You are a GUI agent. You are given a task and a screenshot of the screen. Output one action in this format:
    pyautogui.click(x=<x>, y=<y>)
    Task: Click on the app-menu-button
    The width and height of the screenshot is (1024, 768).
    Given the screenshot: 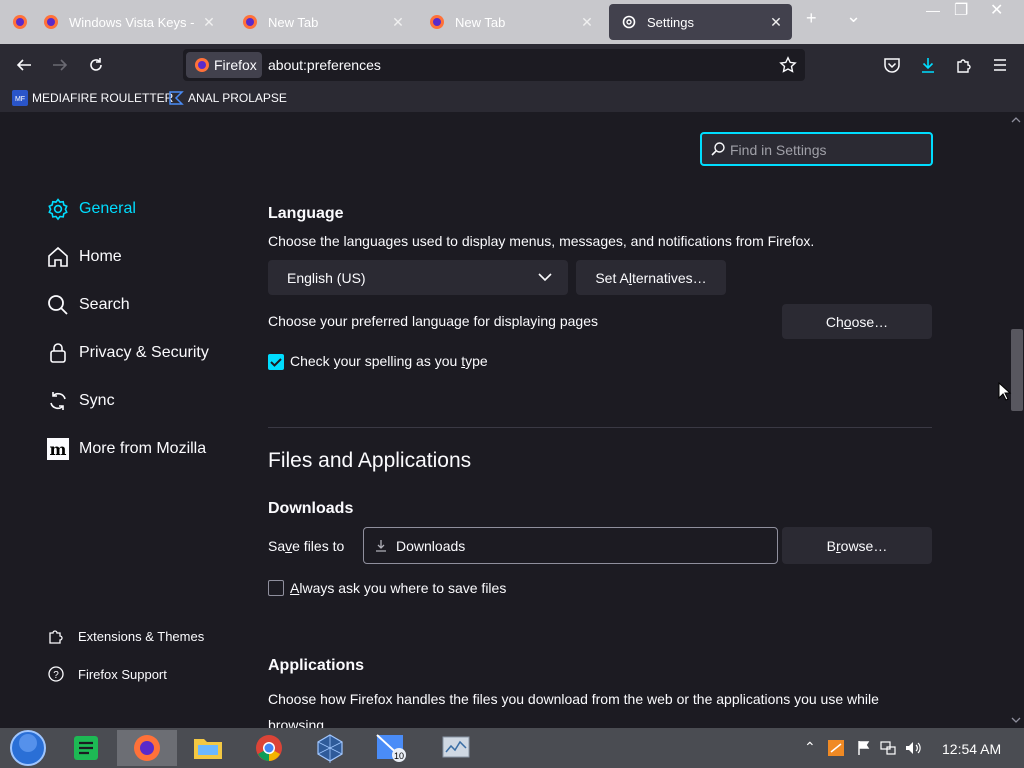 What is the action you would take?
    pyautogui.click(x=1000, y=65)
    